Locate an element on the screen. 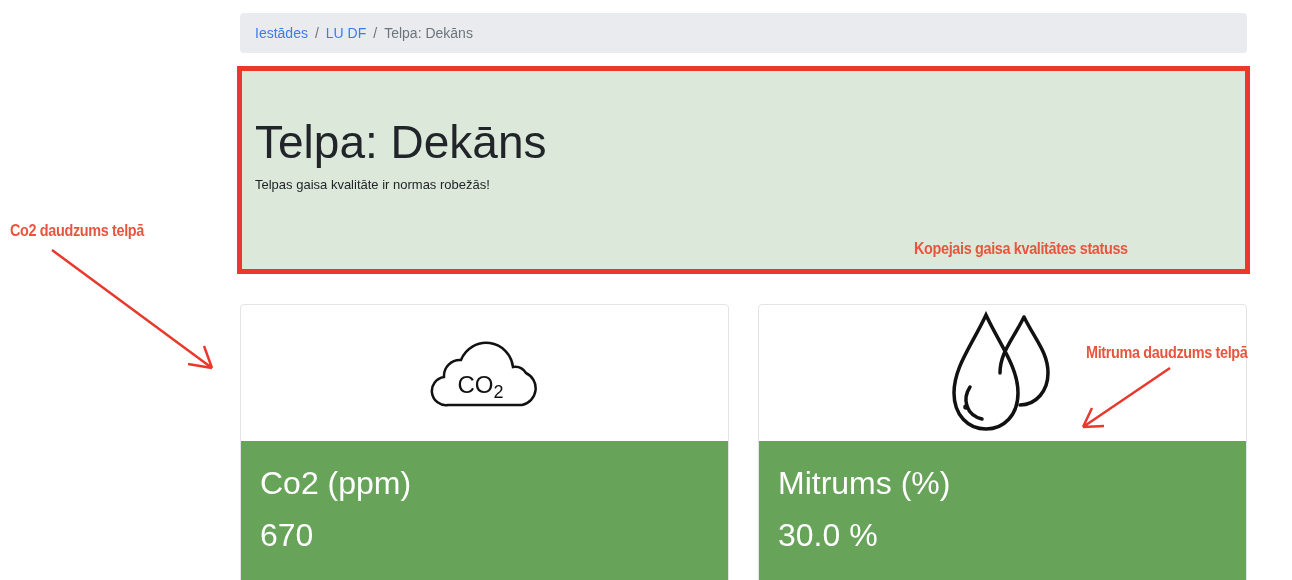  annotation-text: Mitruma daudzums telpā is located at coordinates (1167, 353).